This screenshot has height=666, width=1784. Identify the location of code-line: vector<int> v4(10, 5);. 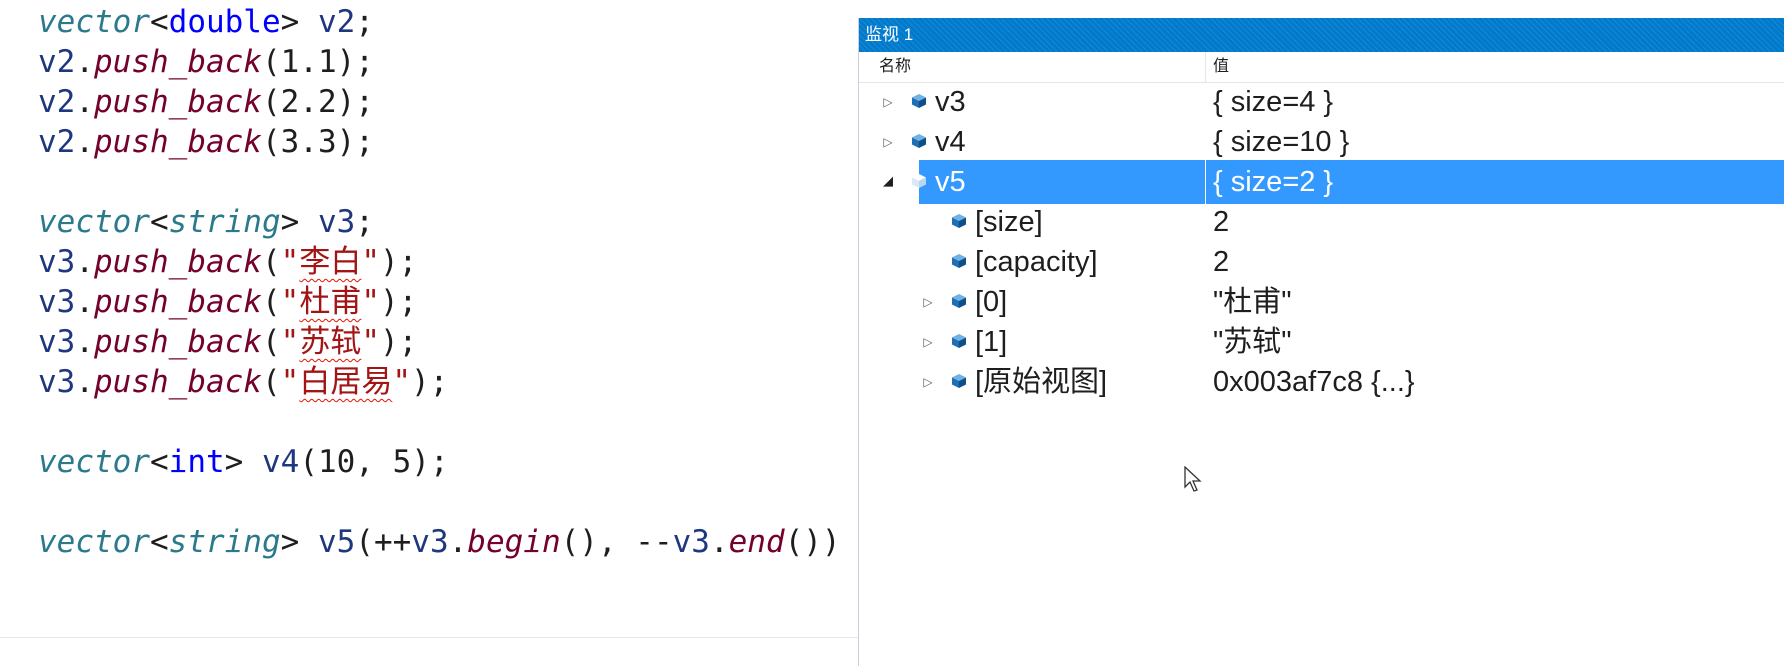
(243, 462).